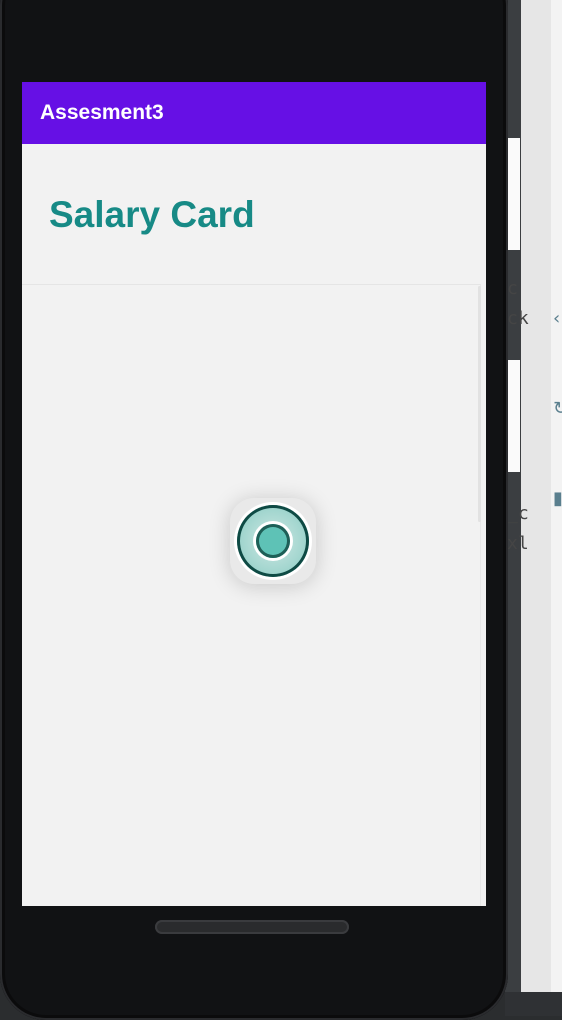 The width and height of the screenshot is (562, 1020). Describe the element at coordinates (518, 513) in the screenshot. I see `ide-text-fragment: _c` at that location.